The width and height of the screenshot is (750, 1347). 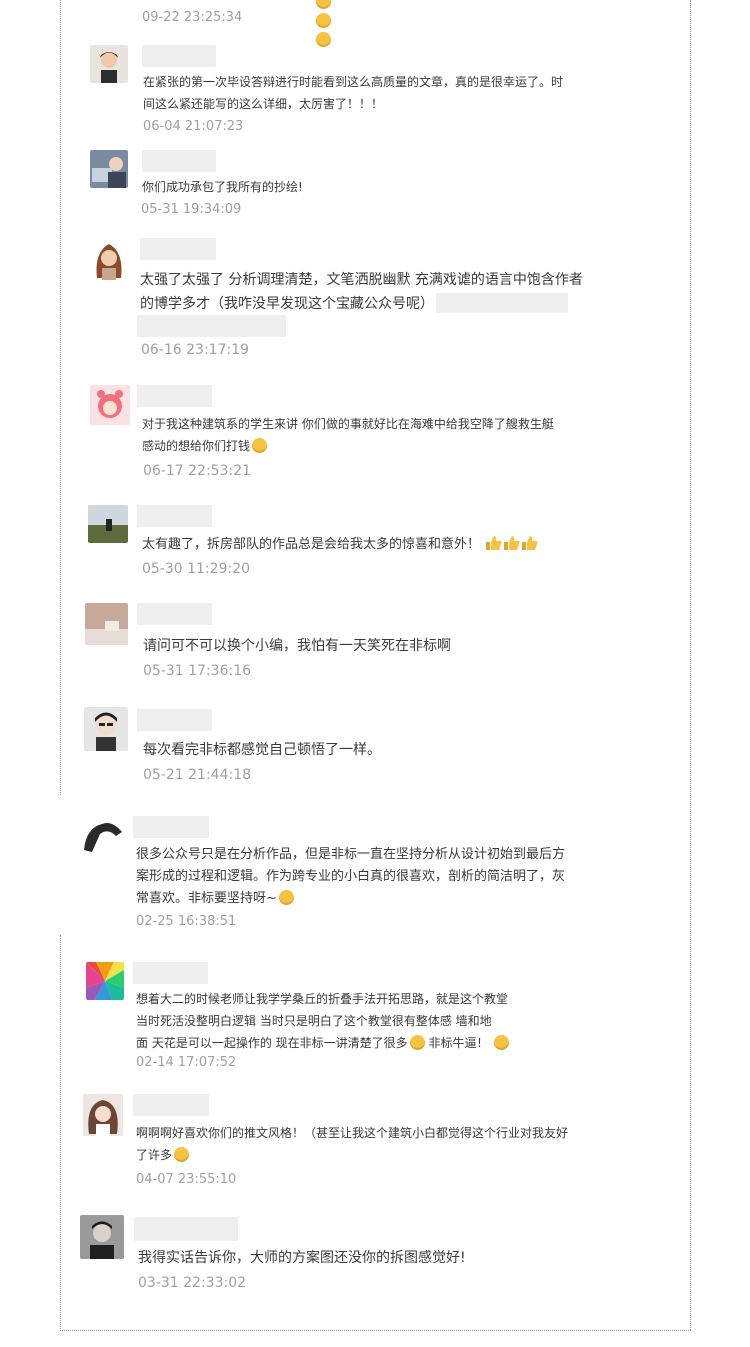 What do you see at coordinates (186, 921) in the screenshot?
I see `comment-time: 02-25 16:38:51` at bounding box center [186, 921].